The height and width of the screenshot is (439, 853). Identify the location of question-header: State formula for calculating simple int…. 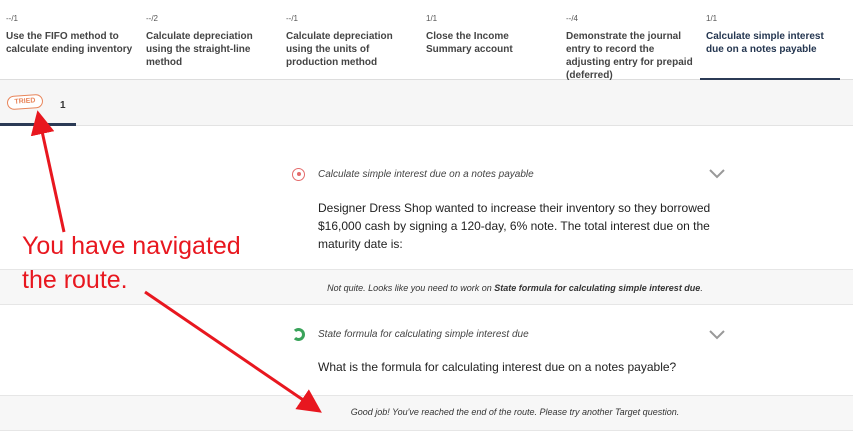
(410, 334).